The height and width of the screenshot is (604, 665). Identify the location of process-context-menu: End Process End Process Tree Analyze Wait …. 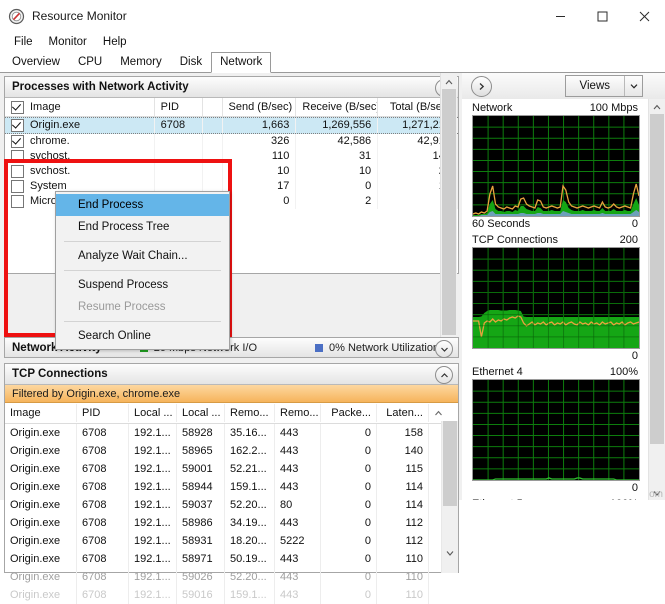
(142, 270).